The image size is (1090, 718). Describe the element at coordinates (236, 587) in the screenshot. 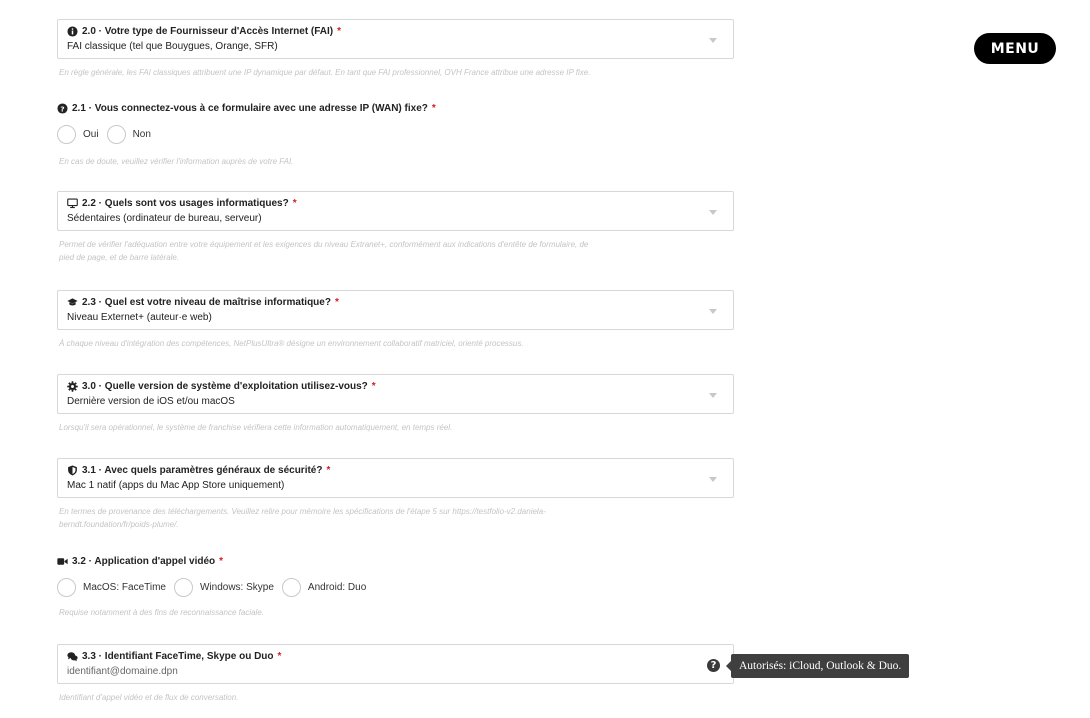

I see `radio-label: Windows: Skype` at that location.